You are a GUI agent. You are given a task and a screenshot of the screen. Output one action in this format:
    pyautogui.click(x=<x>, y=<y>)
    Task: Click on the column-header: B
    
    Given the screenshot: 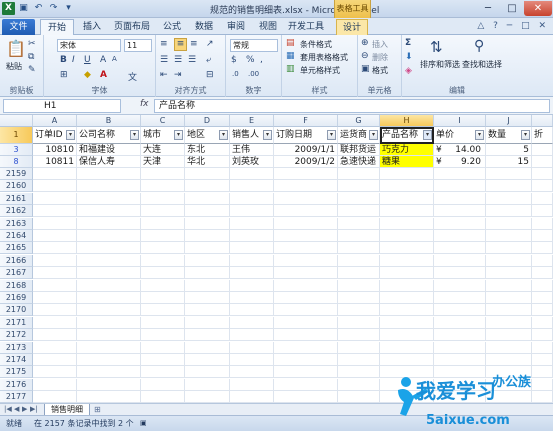 What is the action you would take?
    pyautogui.click(x=109, y=121)
    